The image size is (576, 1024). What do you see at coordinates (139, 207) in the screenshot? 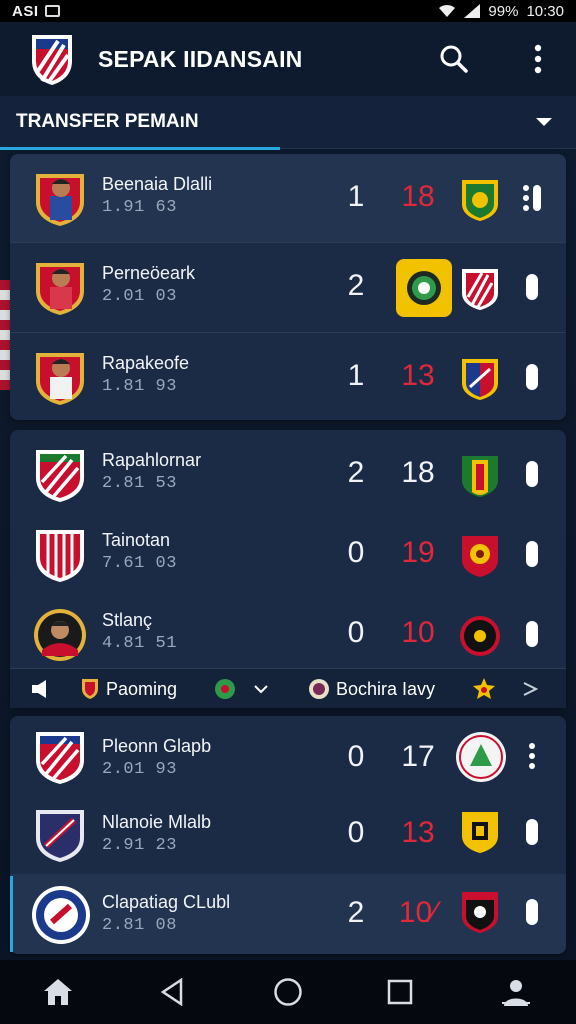
I see `player-value: 1.91 63` at bounding box center [139, 207].